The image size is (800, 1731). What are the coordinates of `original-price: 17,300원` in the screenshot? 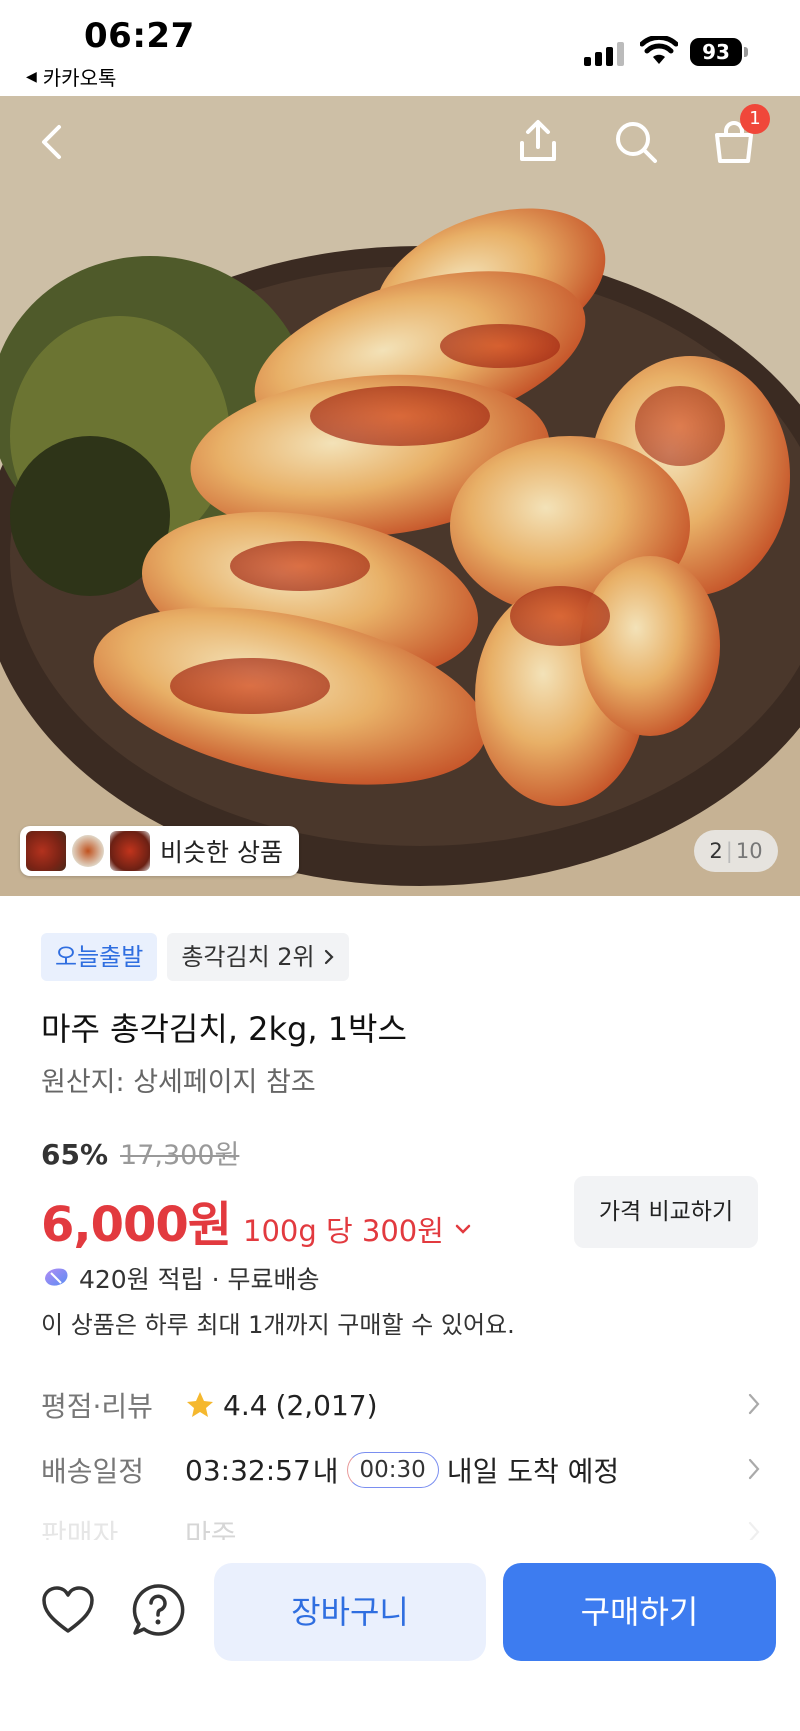 It's located at (180, 1155).